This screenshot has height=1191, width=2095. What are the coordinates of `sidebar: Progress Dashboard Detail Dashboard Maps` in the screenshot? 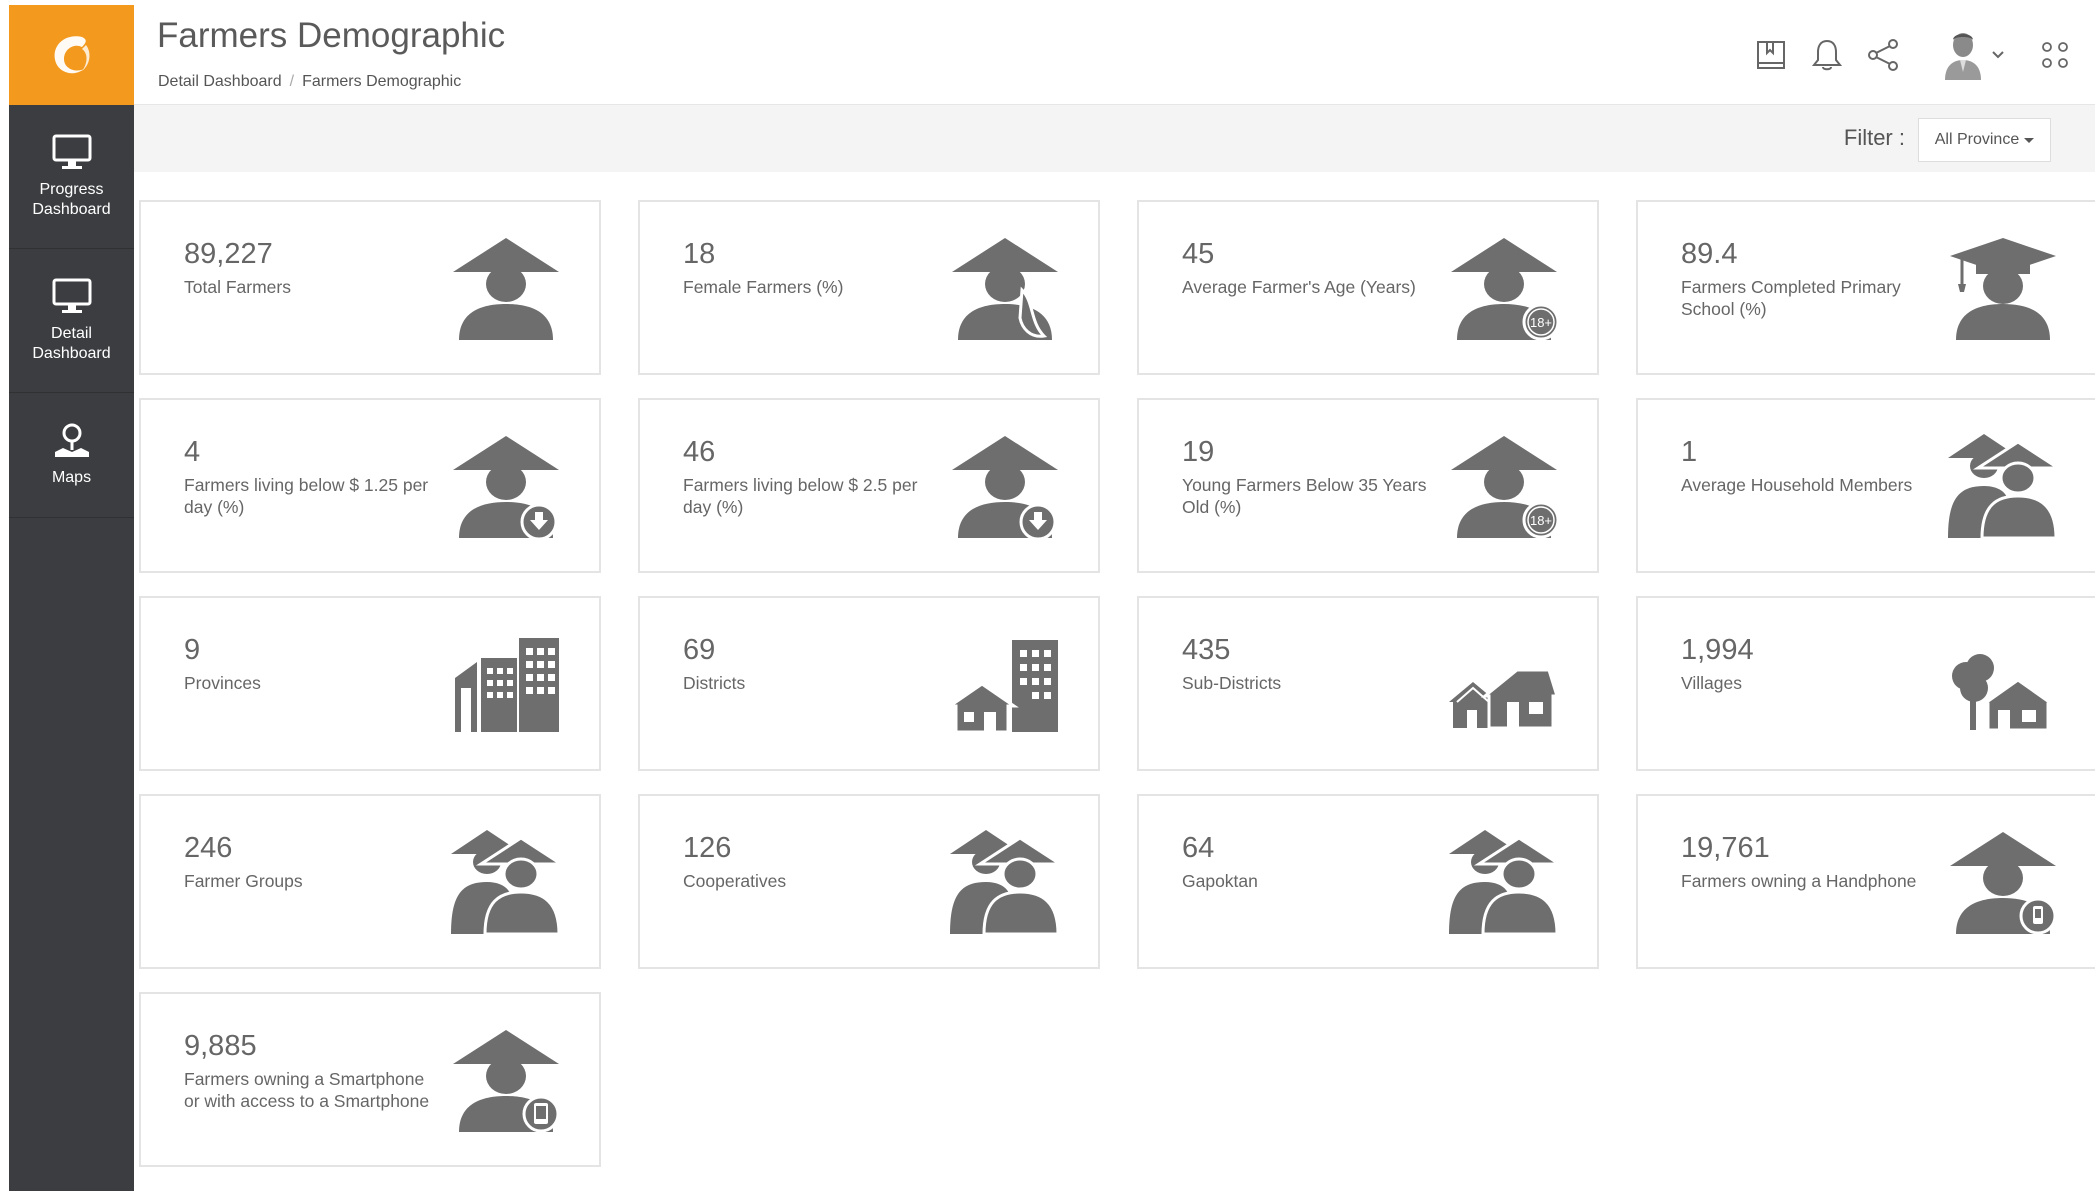 It's located at (71, 598).